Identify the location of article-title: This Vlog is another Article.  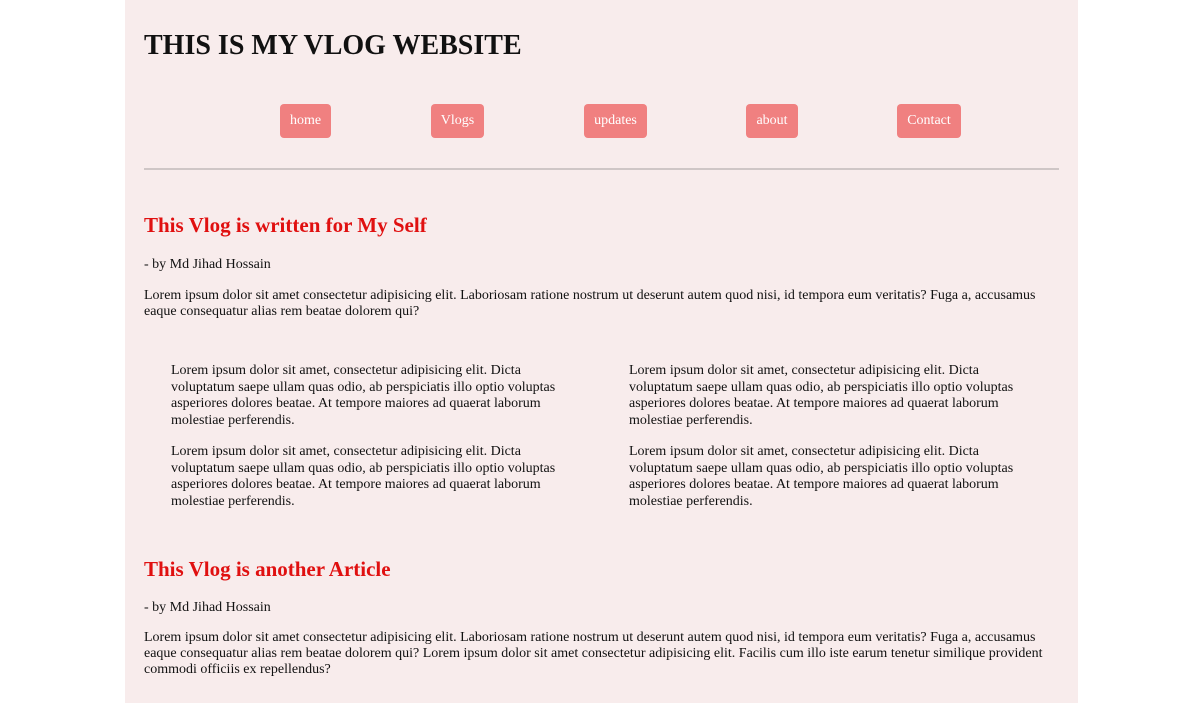
(267, 569).